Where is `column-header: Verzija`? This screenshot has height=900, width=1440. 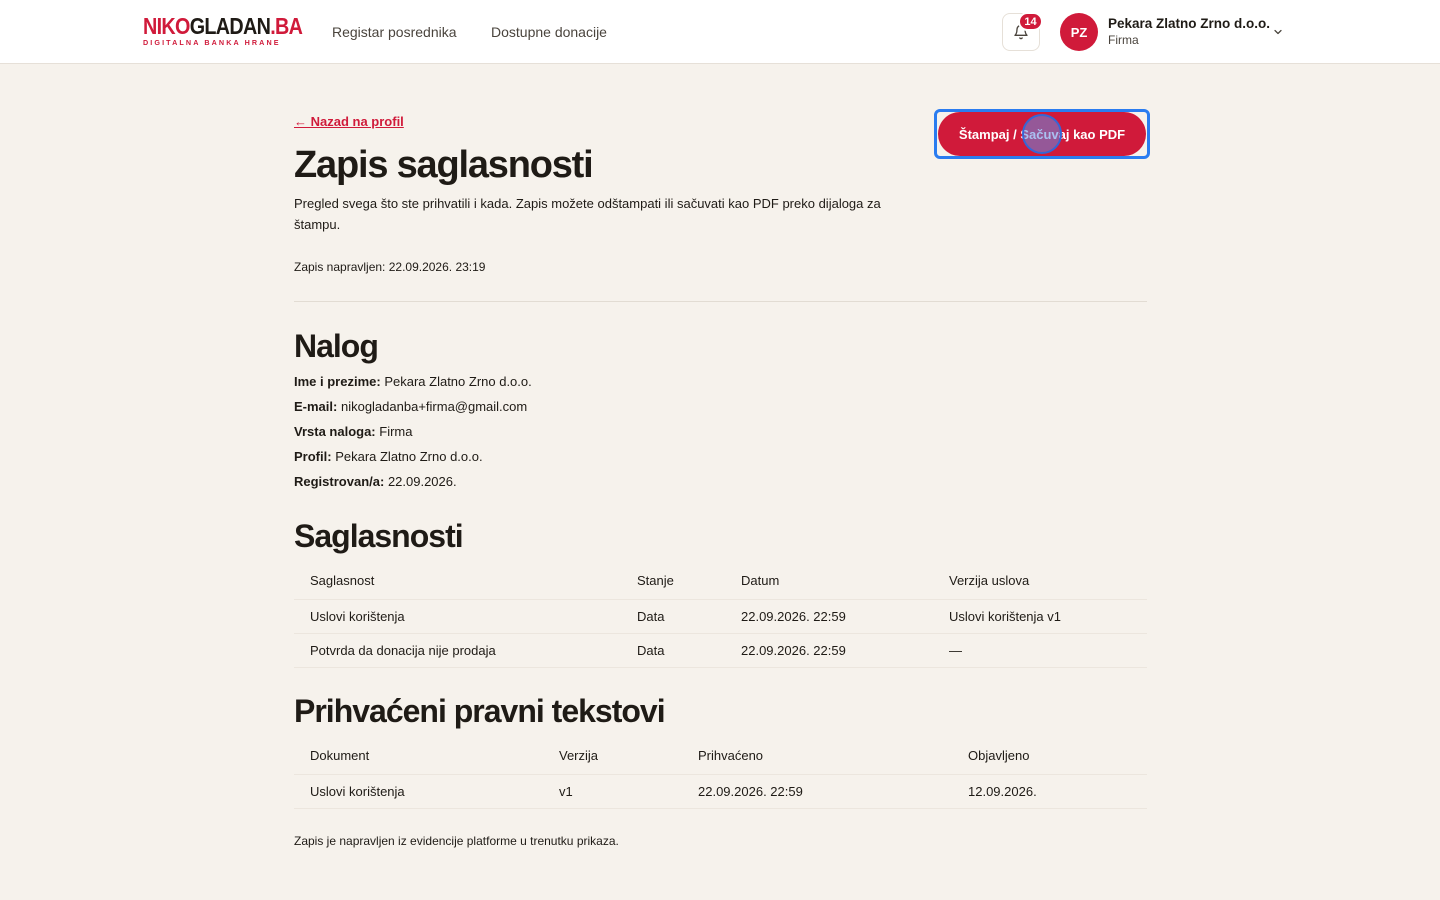
column-header: Verzija is located at coordinates (612, 756).